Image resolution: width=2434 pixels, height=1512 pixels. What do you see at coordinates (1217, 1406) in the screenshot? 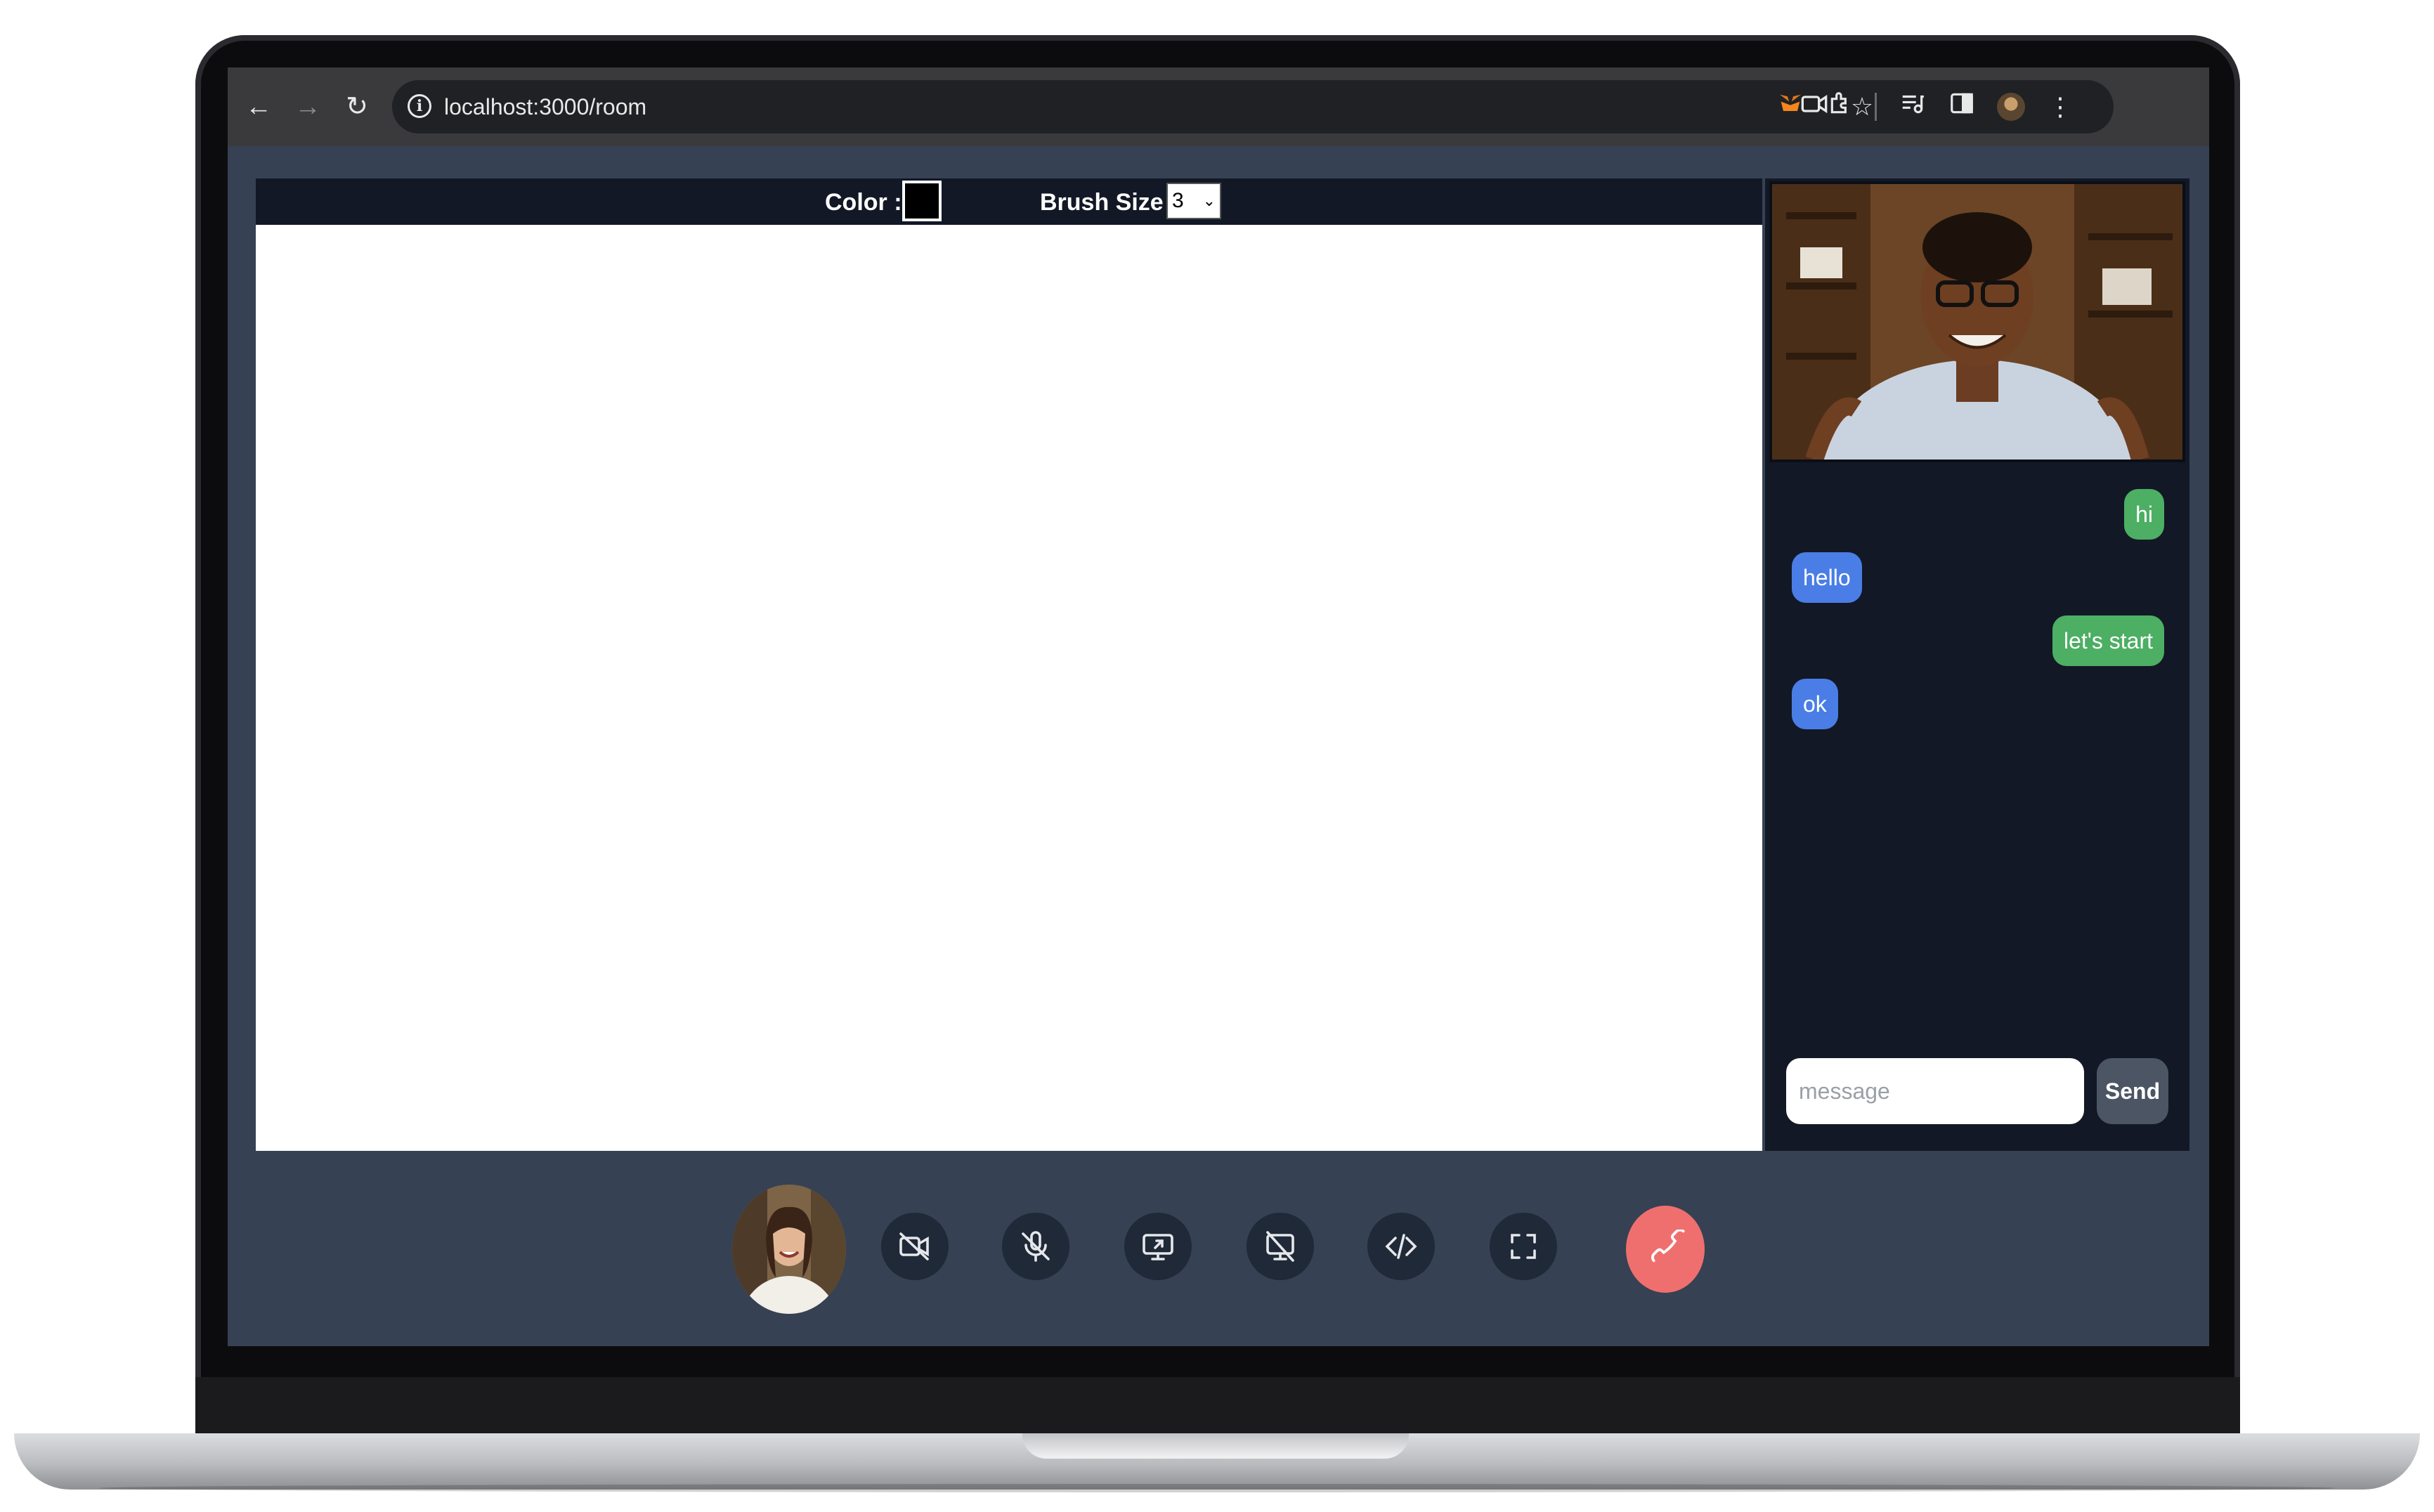
I see `laptop-bezel` at bounding box center [1217, 1406].